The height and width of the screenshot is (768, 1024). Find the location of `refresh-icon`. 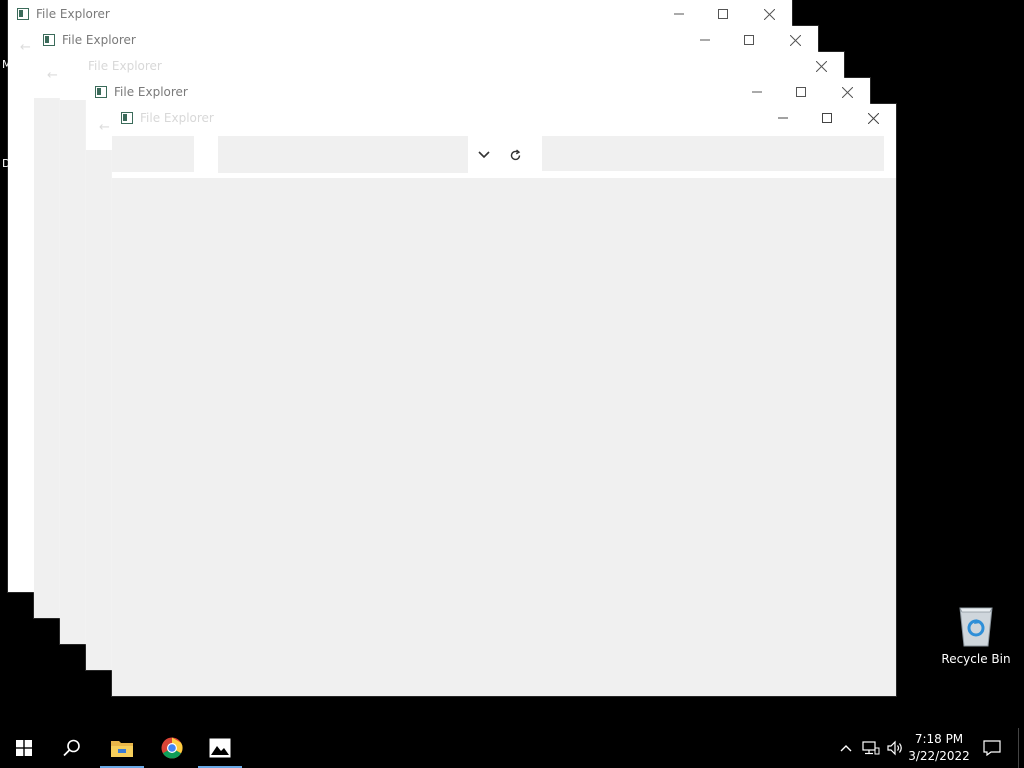

refresh-icon is located at coordinates (515, 154).